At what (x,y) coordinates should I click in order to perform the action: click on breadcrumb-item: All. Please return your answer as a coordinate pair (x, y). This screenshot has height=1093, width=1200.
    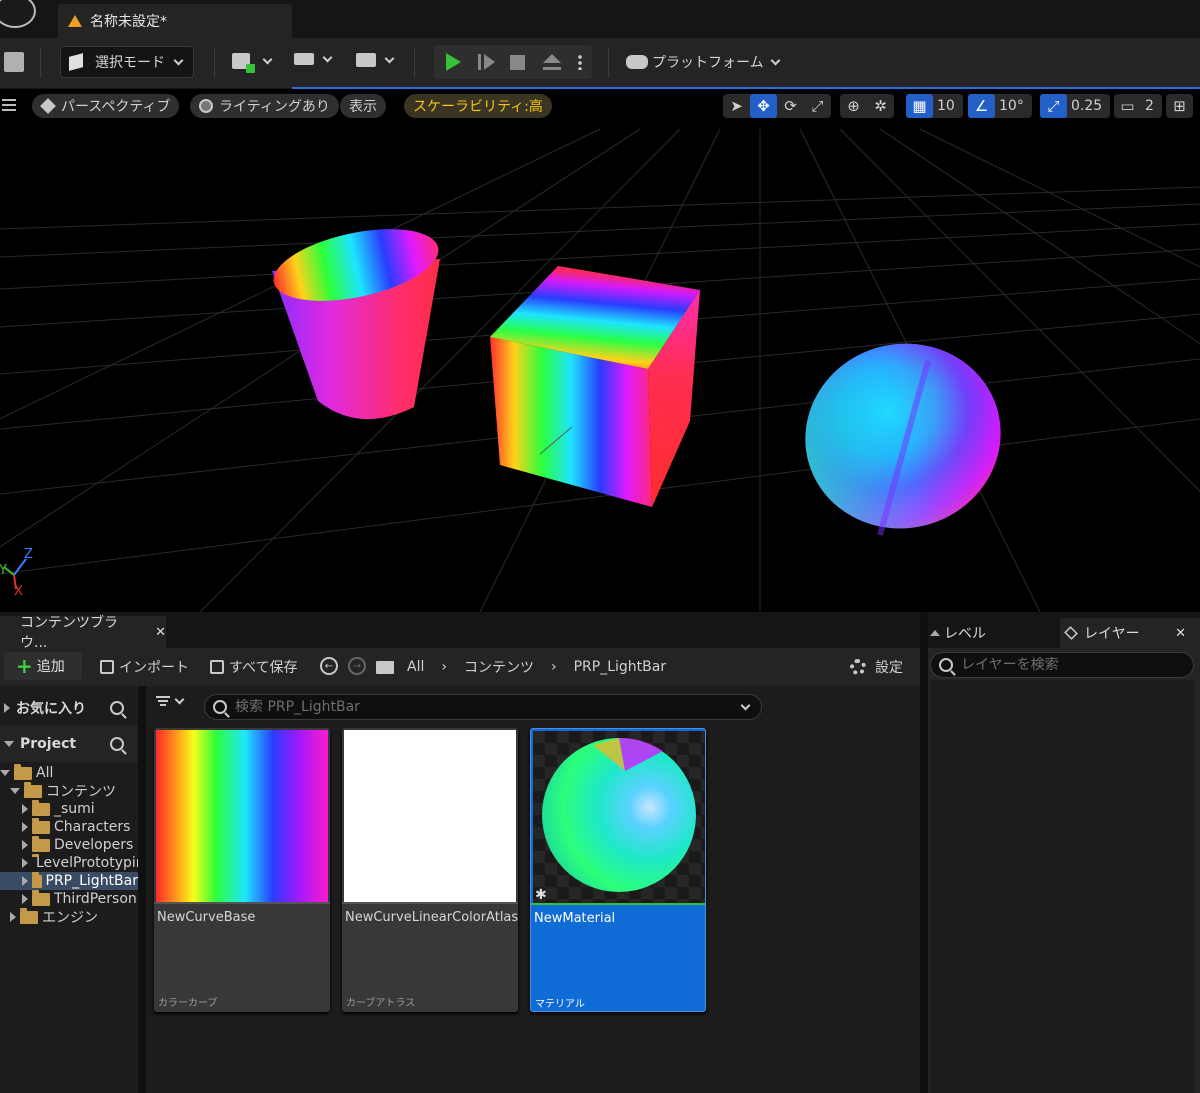
    Looking at the image, I should click on (415, 667).